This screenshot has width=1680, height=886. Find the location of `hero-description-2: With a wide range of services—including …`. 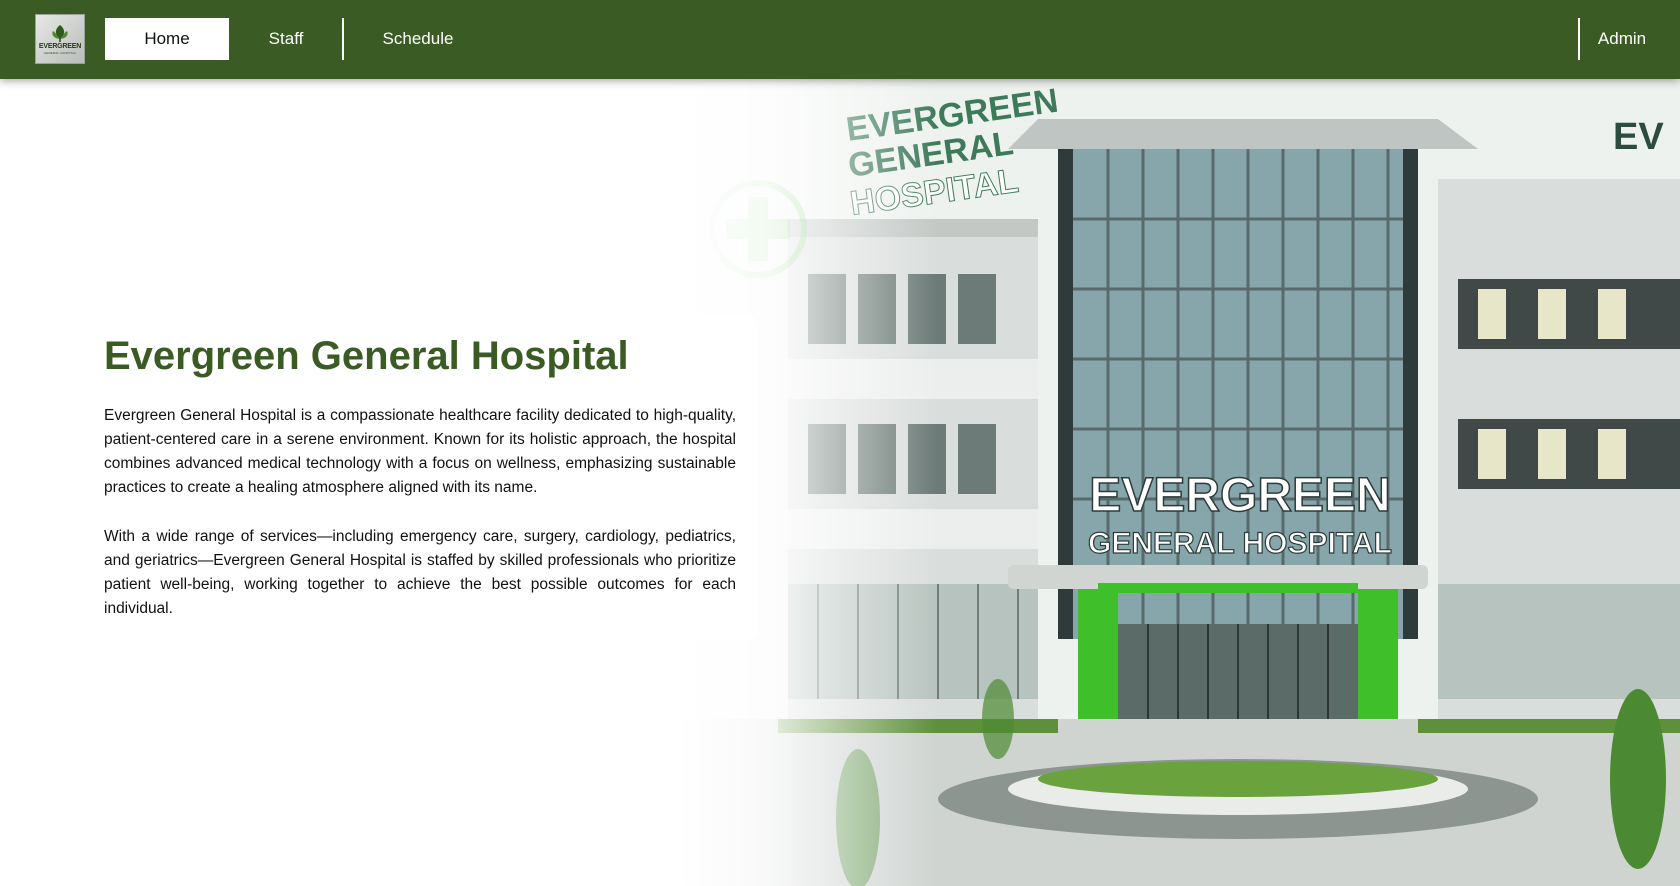

hero-description-2: With a wide range of services—including … is located at coordinates (420, 572).